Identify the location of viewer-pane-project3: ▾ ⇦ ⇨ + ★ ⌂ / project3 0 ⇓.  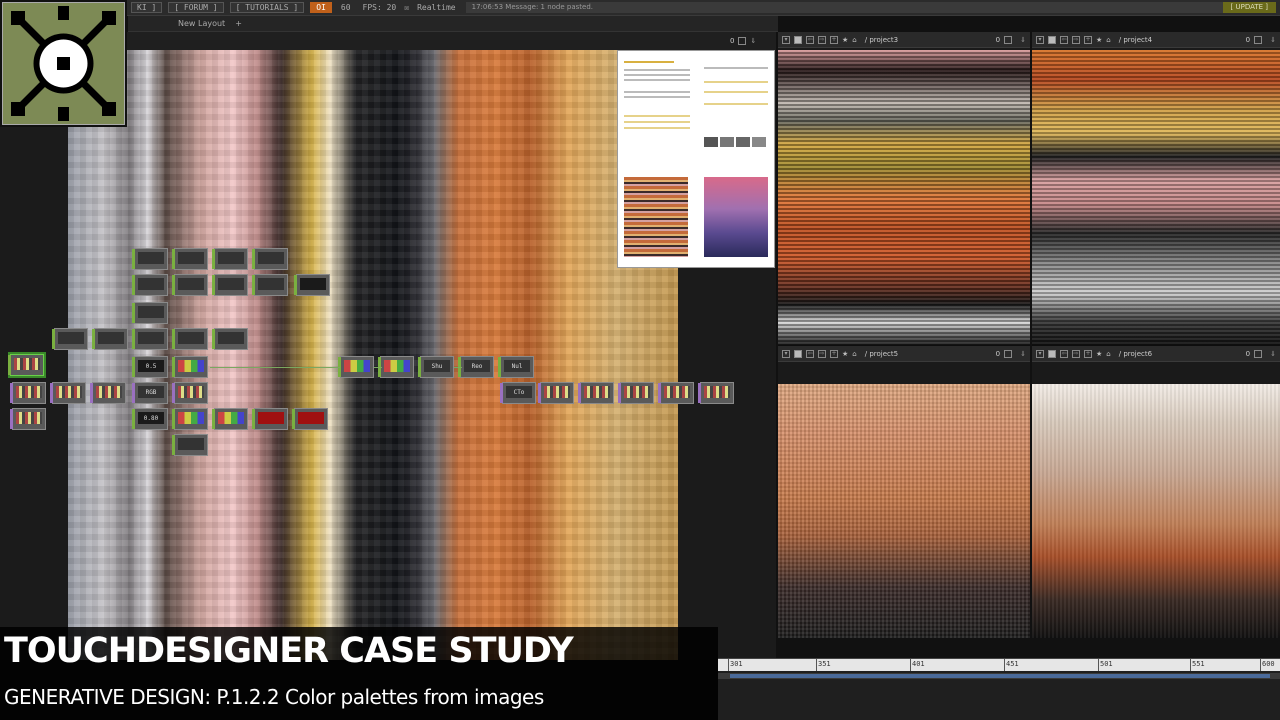
(904, 189).